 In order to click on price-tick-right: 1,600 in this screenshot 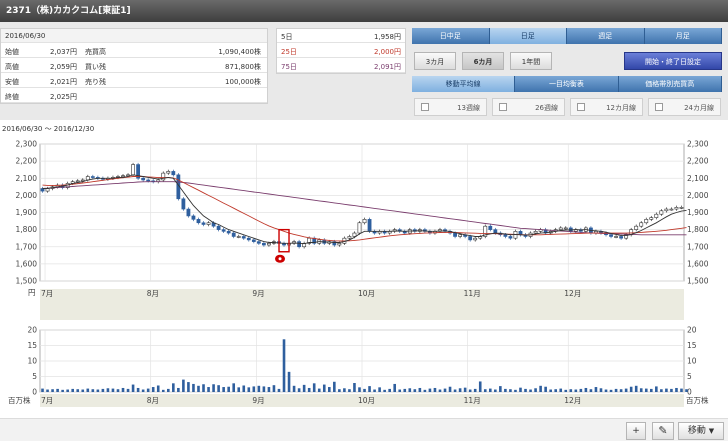, I will do `click(698, 263)`.